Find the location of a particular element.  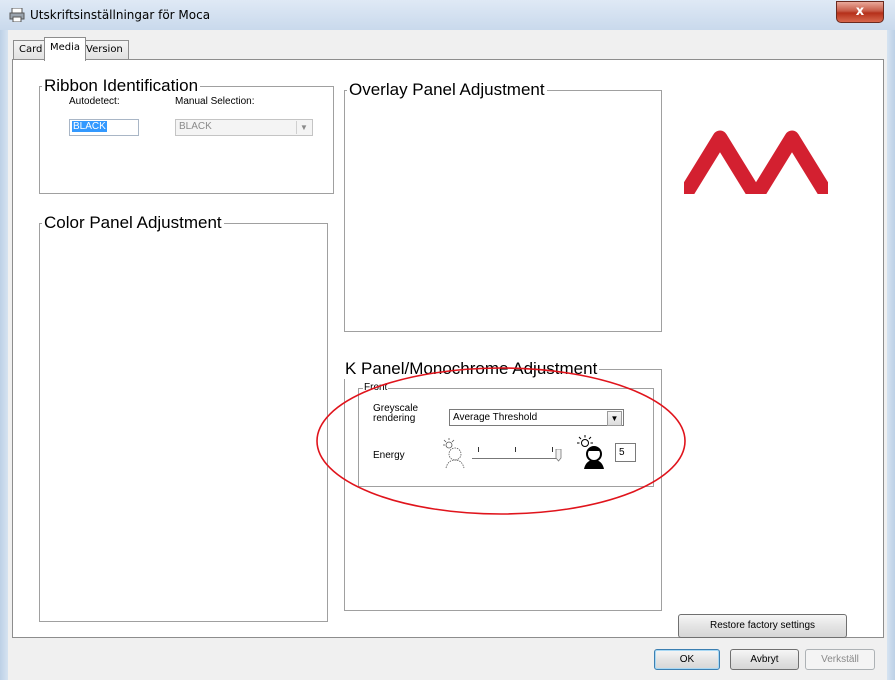

restore-factory-settings-button: Restore factory settings is located at coordinates (762, 626).